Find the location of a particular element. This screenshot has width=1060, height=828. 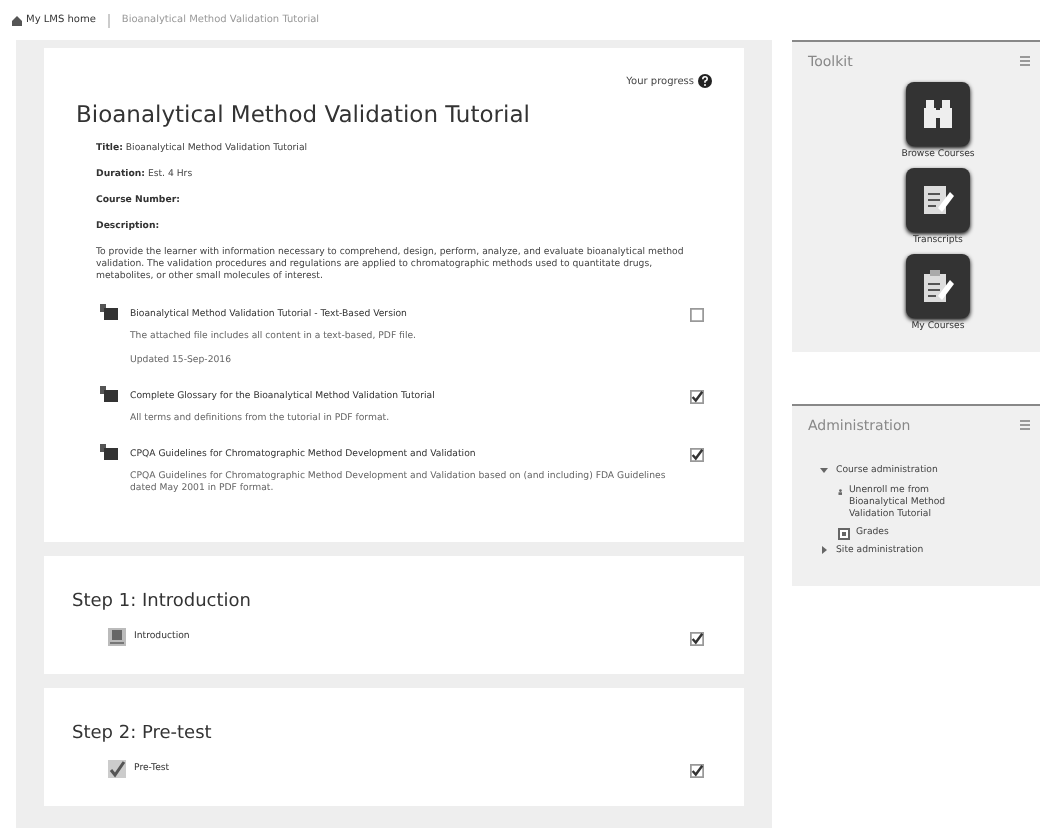

help-icon is located at coordinates (705, 81).